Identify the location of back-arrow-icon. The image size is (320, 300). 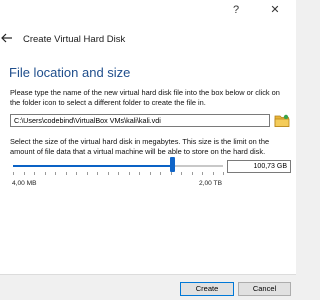
(8, 38).